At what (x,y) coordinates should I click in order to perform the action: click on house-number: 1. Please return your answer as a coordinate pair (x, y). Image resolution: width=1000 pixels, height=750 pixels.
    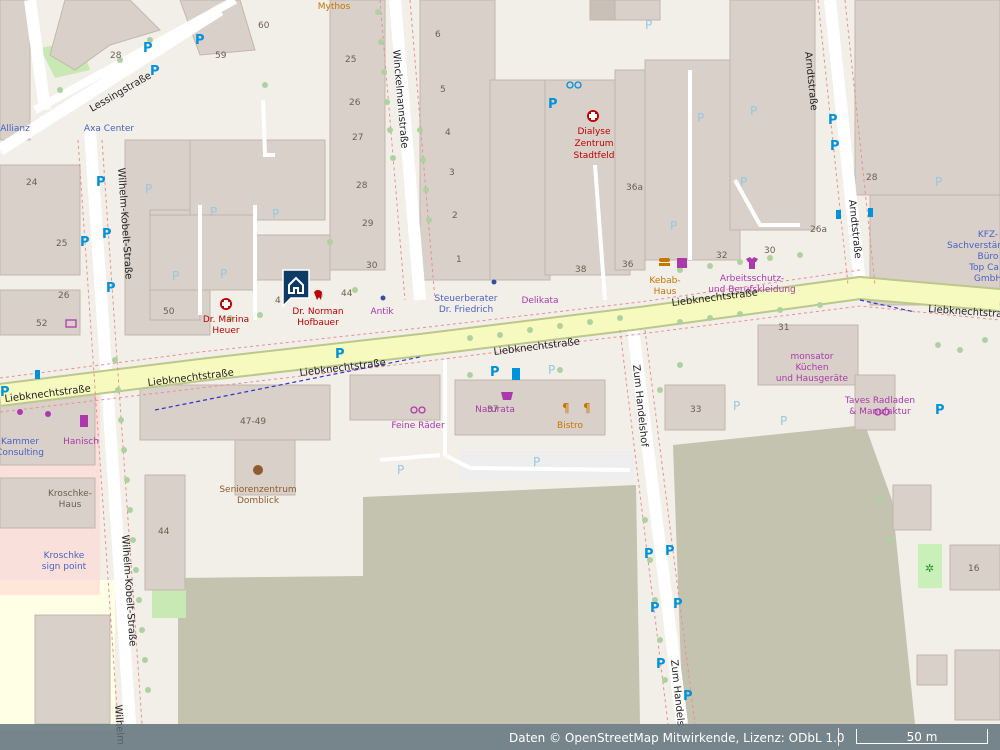
    Looking at the image, I should click on (459, 260).